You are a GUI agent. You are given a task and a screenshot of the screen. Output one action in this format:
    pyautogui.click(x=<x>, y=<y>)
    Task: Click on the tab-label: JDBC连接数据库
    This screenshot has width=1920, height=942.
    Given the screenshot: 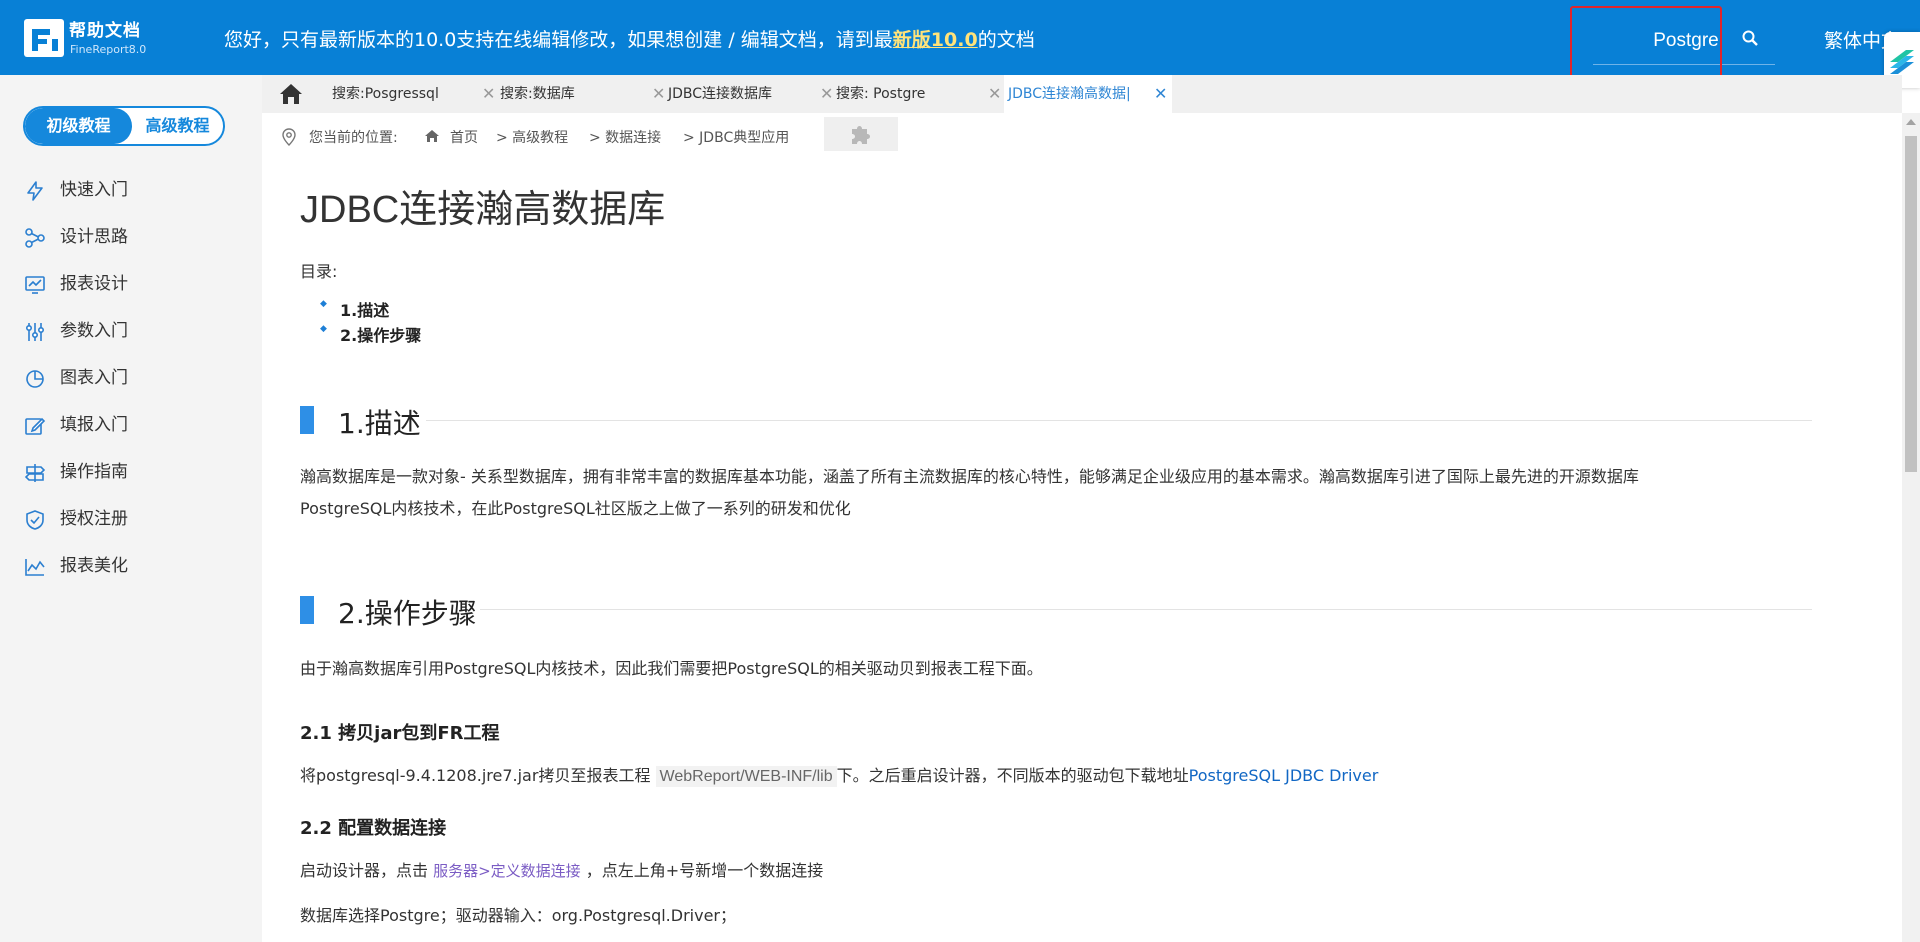 What is the action you would take?
    pyautogui.click(x=720, y=94)
    